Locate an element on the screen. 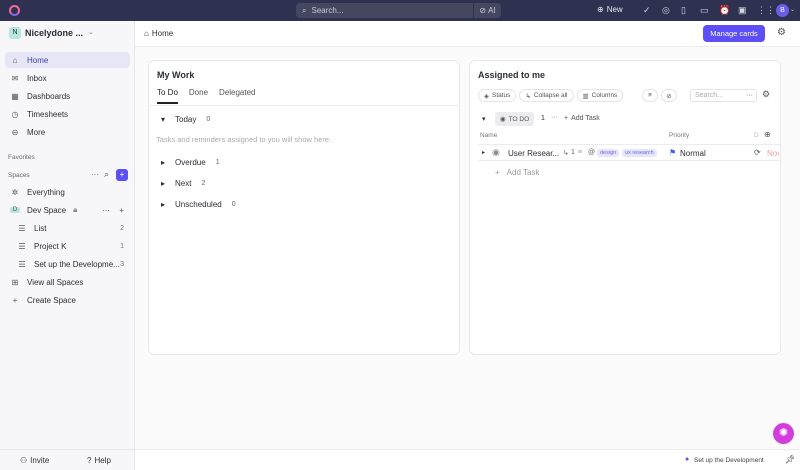 Image resolution: width=800 pixels, height=470 pixels. sidebar-item-timesheets: ◷ Timesheets is located at coordinates (67, 114).